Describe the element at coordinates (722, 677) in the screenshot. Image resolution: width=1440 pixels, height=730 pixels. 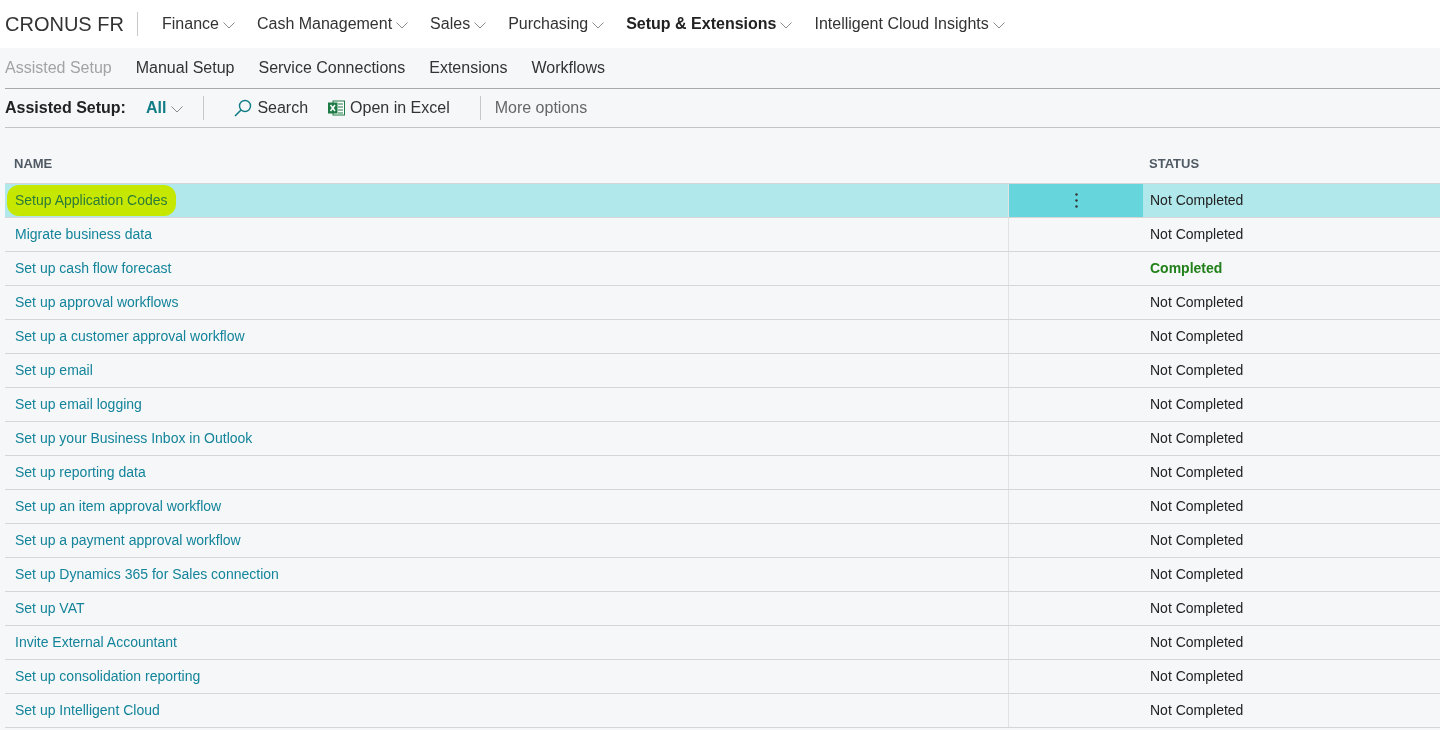
I see `table-row: Set up consolidation reporting Not Completed` at that location.